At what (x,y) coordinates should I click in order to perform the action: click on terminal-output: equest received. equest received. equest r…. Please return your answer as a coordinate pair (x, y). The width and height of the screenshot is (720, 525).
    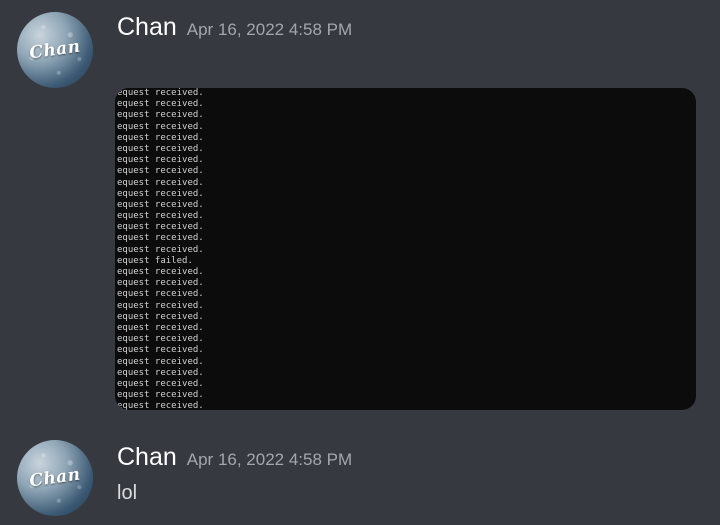
    Looking at the image, I should click on (160, 249).